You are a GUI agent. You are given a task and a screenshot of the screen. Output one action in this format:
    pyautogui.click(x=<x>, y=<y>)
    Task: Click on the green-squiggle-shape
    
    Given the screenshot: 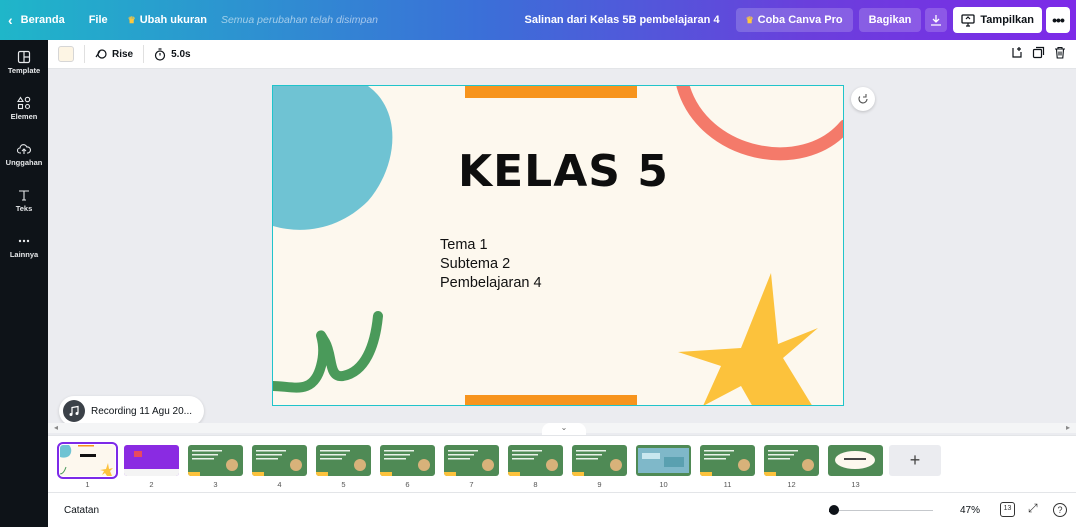 What is the action you would take?
    pyautogui.click(x=328, y=352)
    